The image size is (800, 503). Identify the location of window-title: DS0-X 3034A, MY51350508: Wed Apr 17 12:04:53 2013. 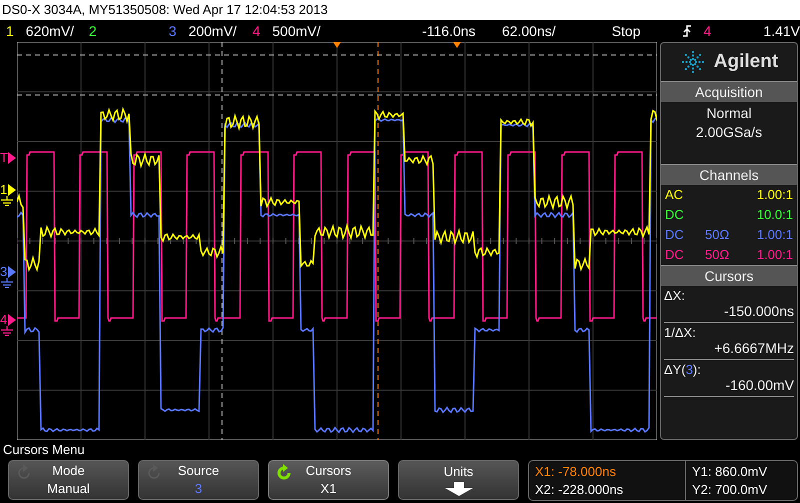
(400, 10).